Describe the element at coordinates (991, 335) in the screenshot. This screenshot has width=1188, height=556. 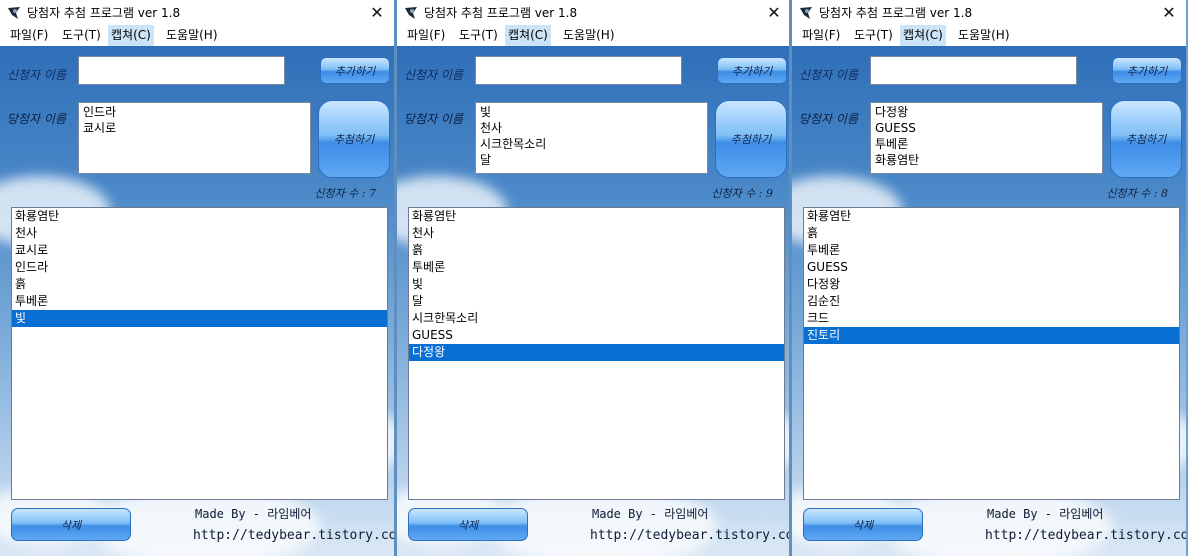
I see `list-item: 진토리` at that location.